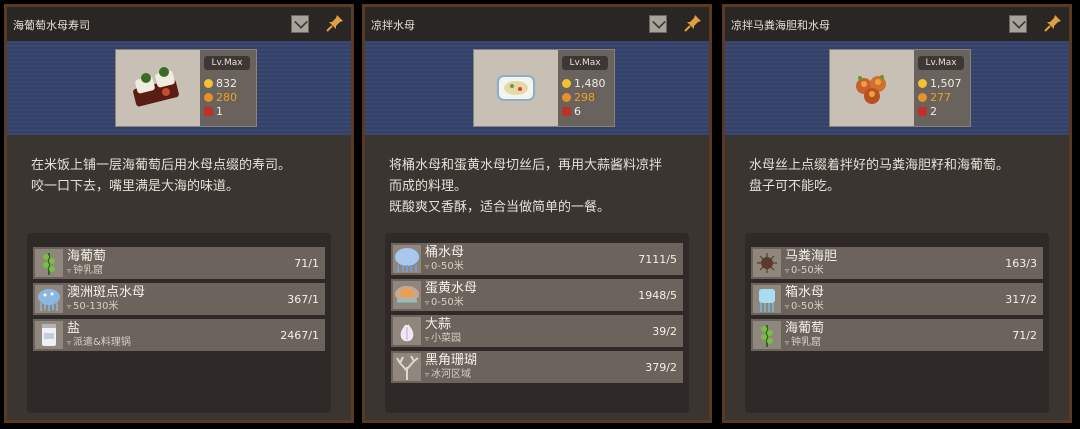 The height and width of the screenshot is (429, 1080). What do you see at coordinates (226, 83) in the screenshot?
I see `coin-value: 832` at bounding box center [226, 83].